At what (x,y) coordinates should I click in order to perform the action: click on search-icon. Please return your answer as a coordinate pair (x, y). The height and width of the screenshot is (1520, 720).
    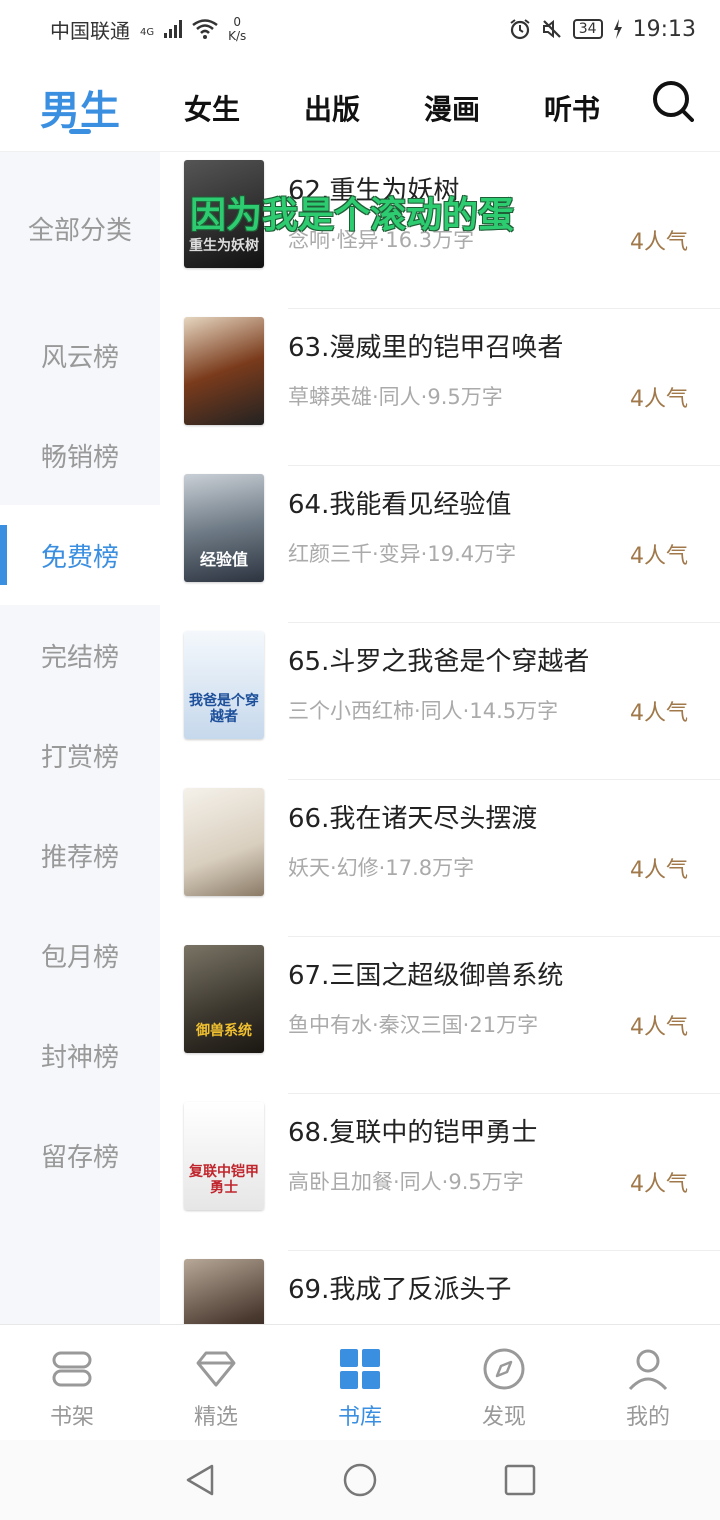
    Looking at the image, I should click on (673, 101).